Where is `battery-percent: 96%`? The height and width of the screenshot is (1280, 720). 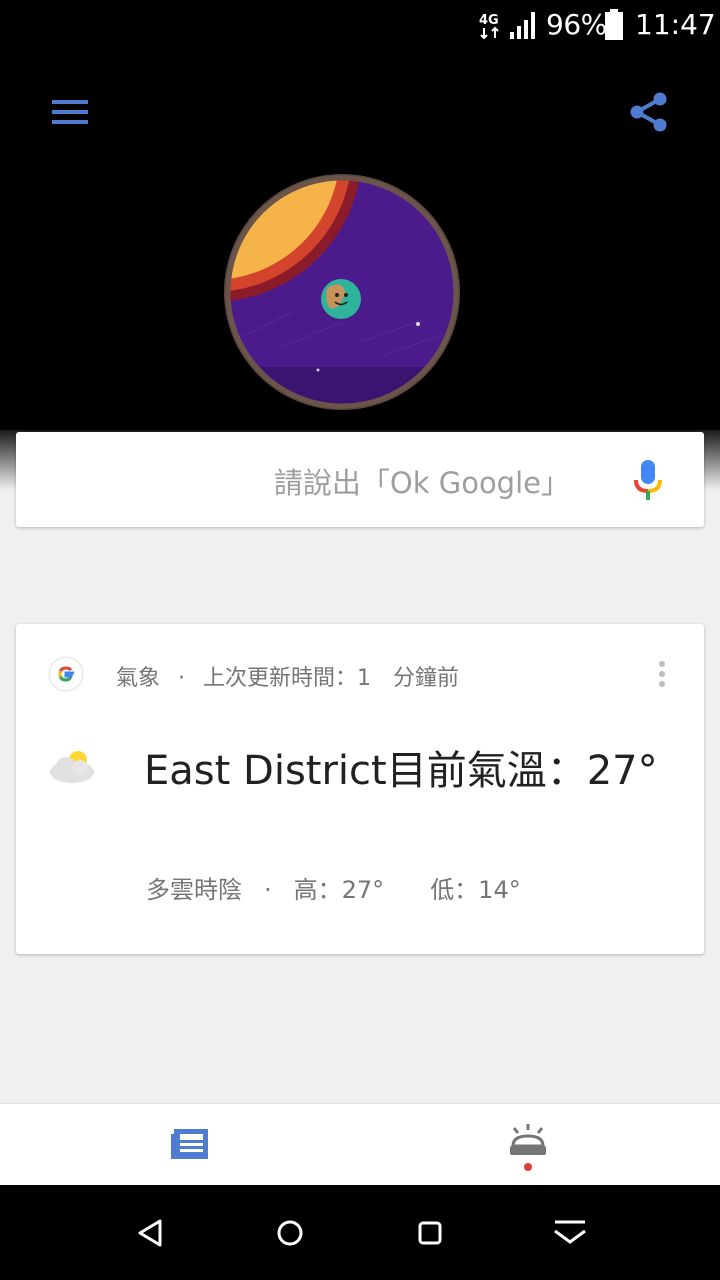
battery-percent: 96% is located at coordinates (576, 24).